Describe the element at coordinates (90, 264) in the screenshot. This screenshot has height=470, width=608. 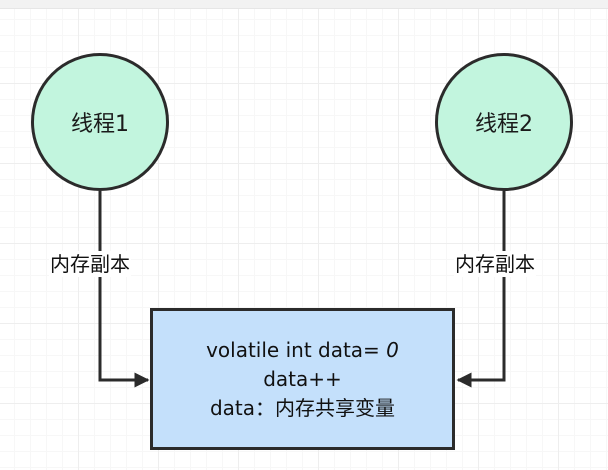
I see `edge-label-left: 内存副本` at that location.